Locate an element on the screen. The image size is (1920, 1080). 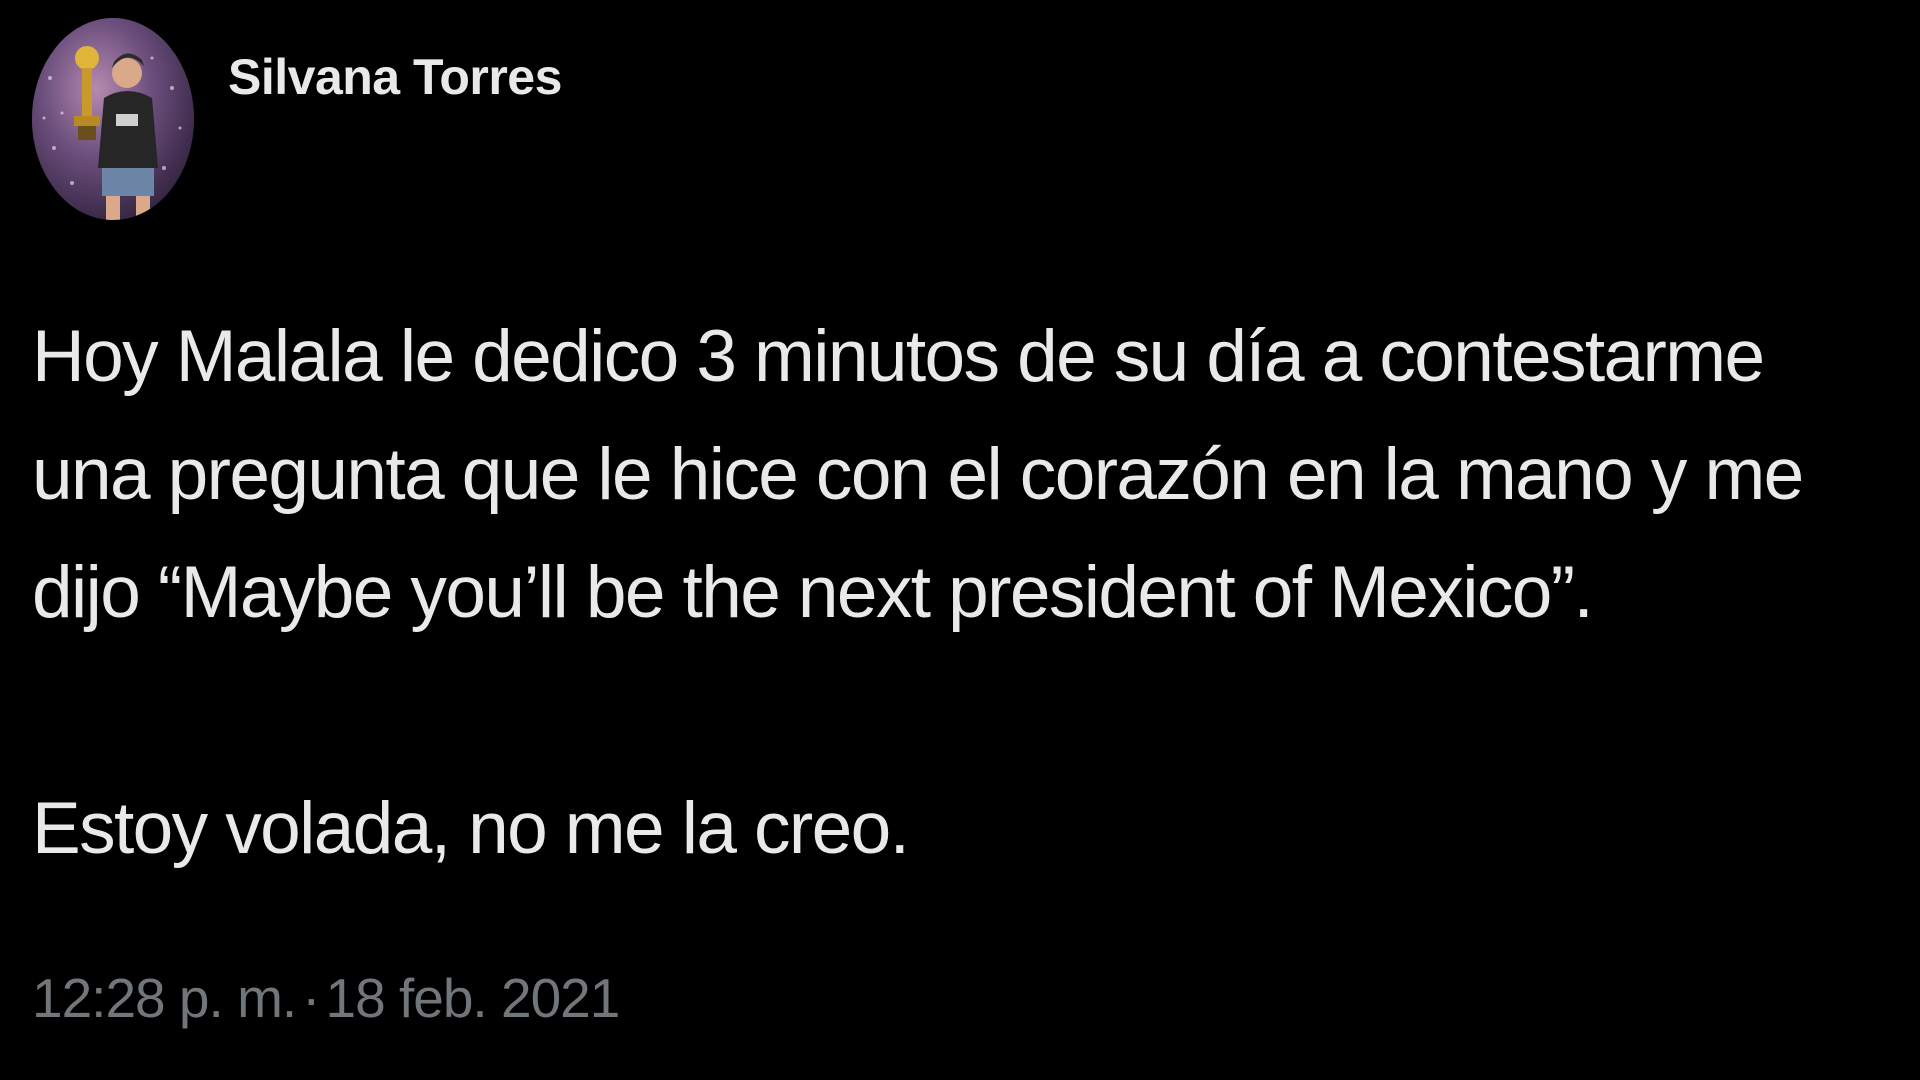
author-display-name: Silvana Torres is located at coordinates (395, 77).